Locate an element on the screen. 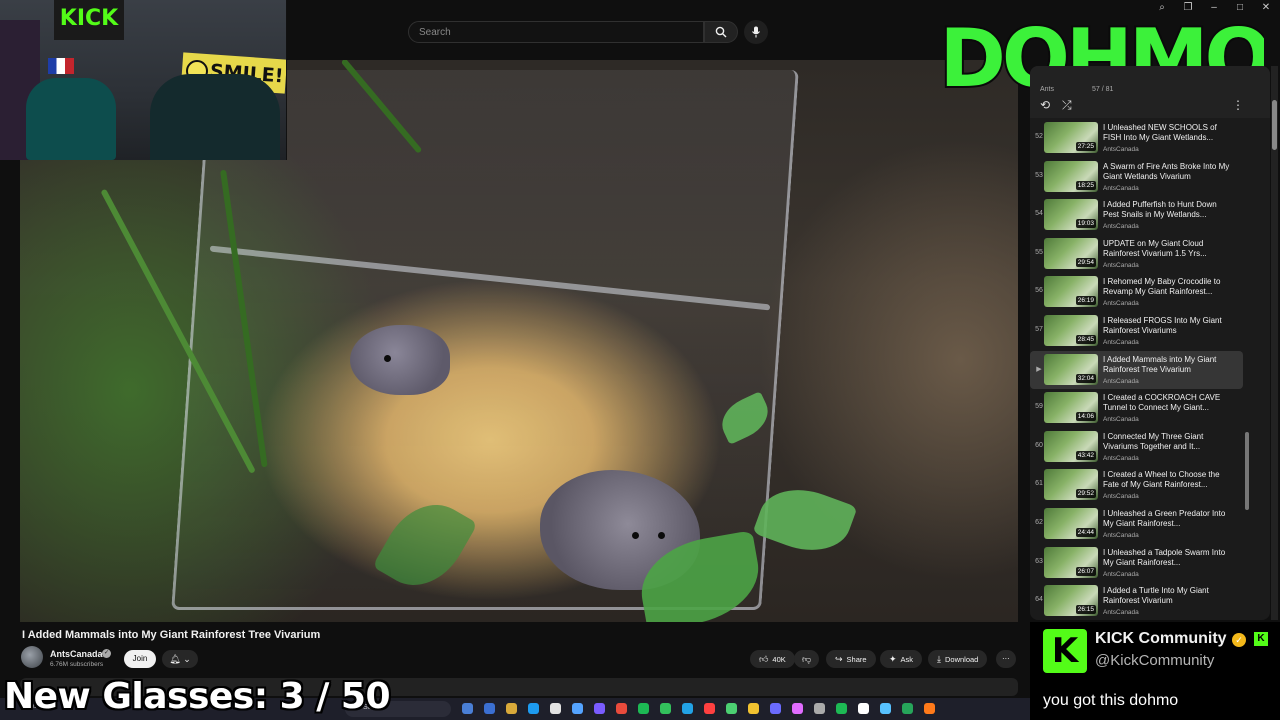 The width and height of the screenshot is (1280, 720). like-count: 40K is located at coordinates (779, 659).